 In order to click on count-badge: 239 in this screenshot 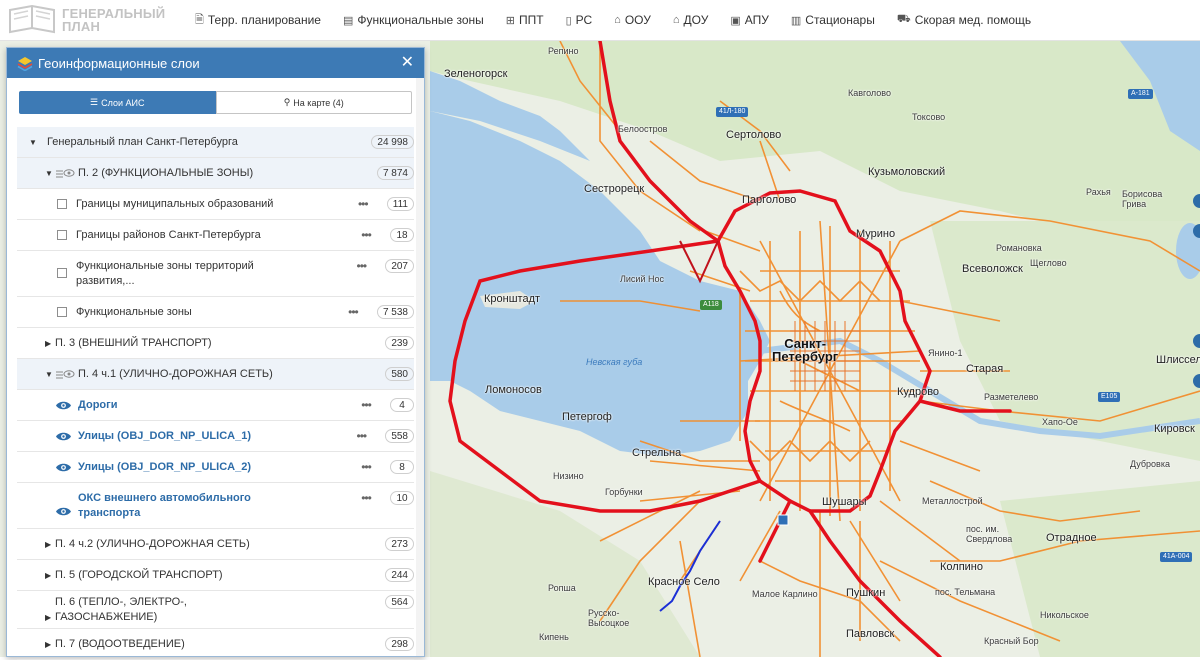, I will do `click(399, 343)`.